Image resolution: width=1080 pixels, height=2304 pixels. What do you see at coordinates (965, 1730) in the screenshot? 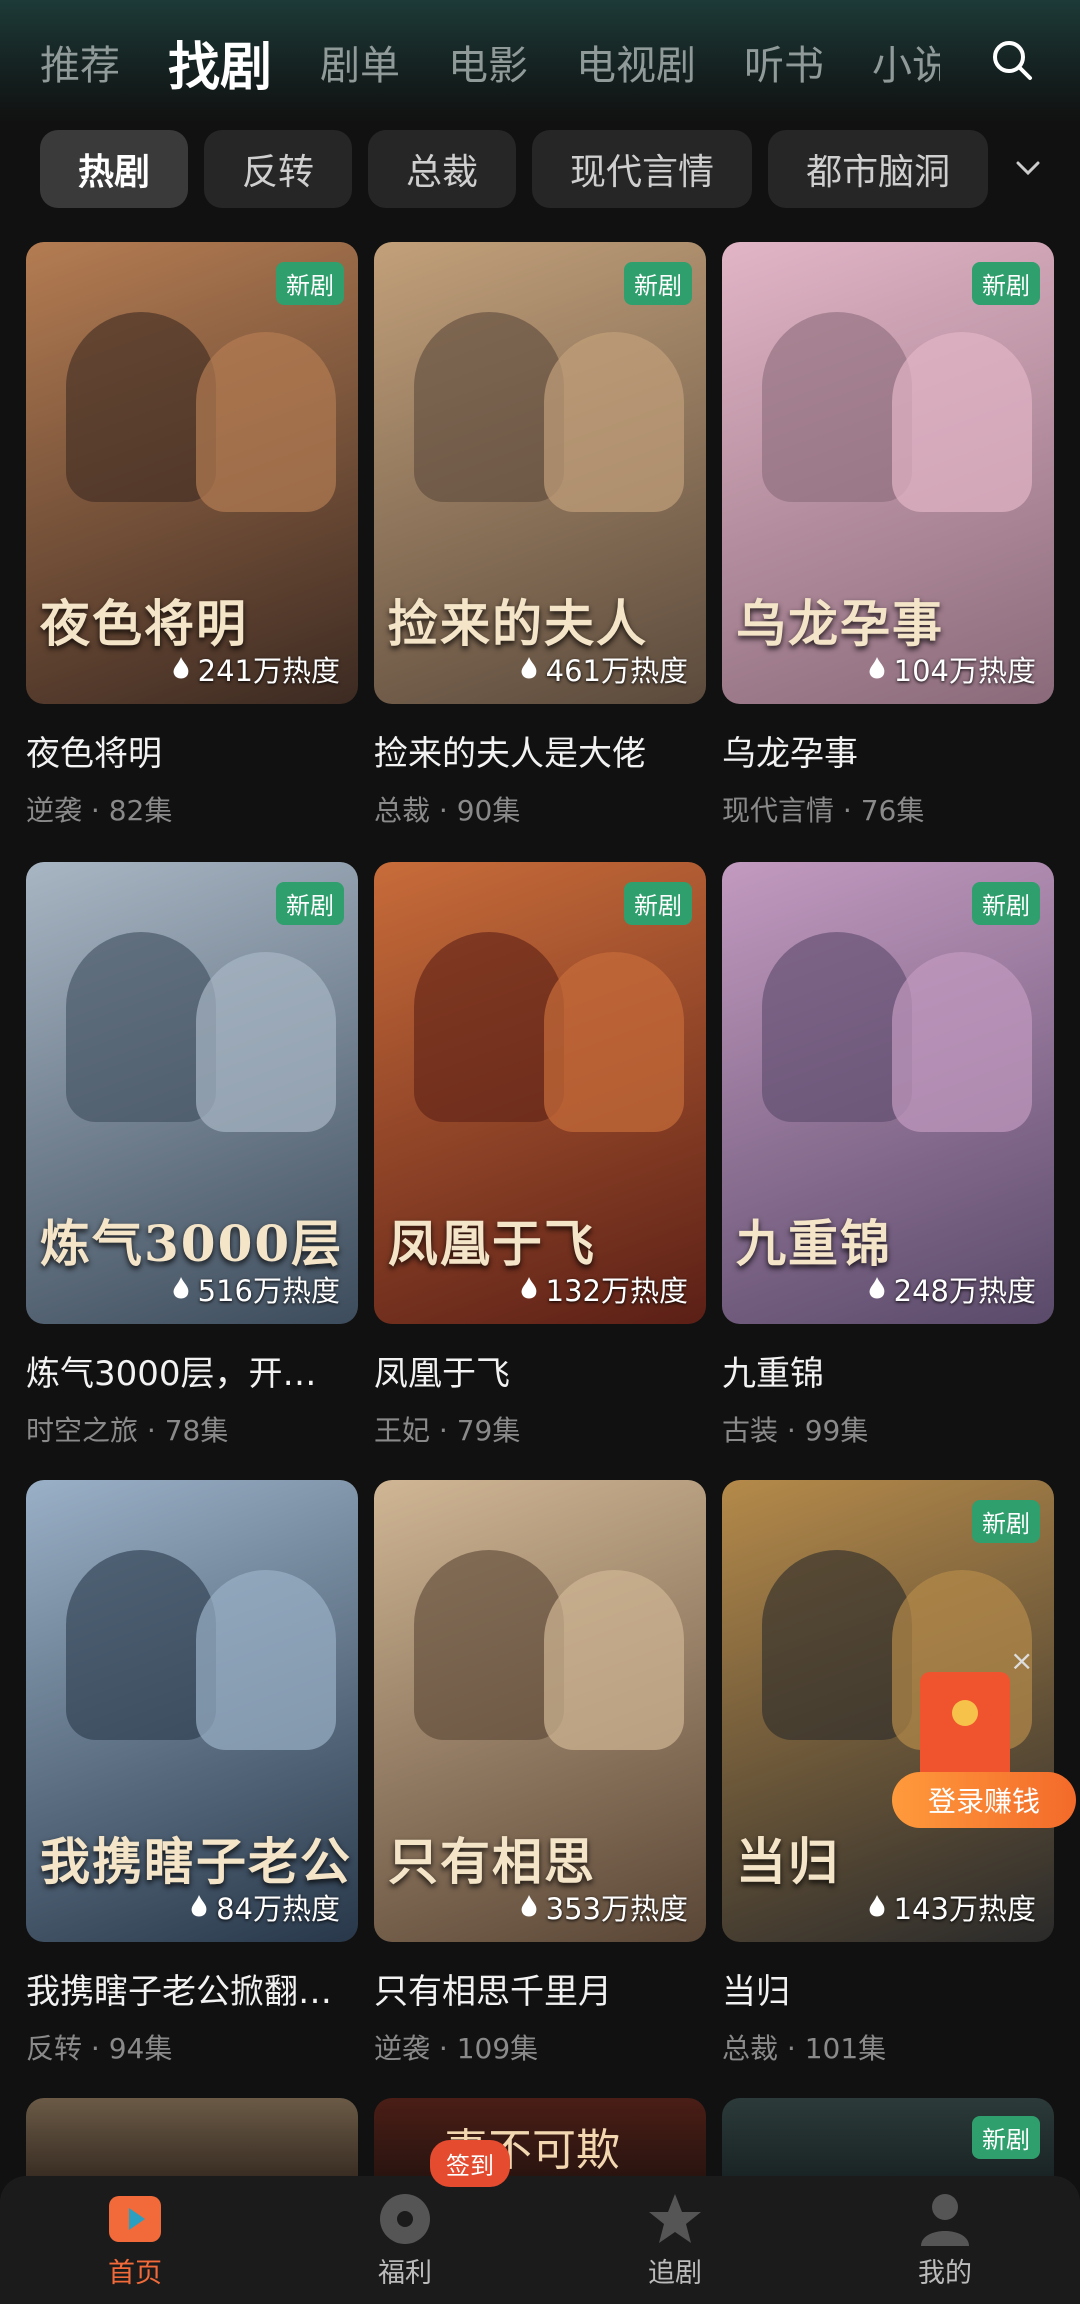
I see `red-envelope-icon` at bounding box center [965, 1730].